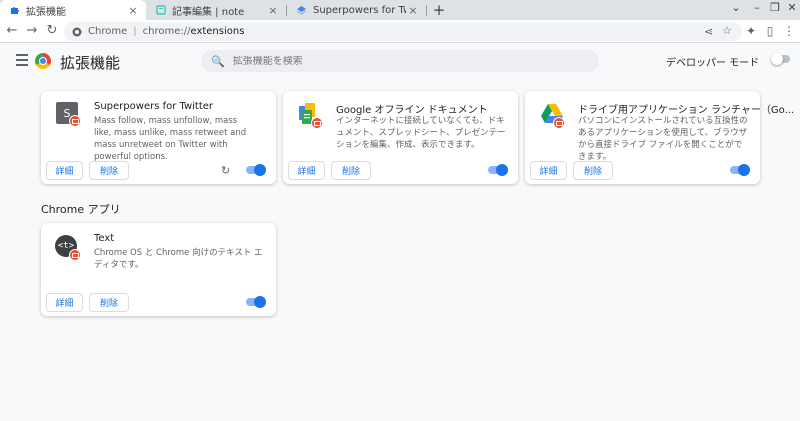 The height and width of the screenshot is (421, 800). Describe the element at coordinates (77, 31) in the screenshot. I see `chrome-site-icon` at that location.